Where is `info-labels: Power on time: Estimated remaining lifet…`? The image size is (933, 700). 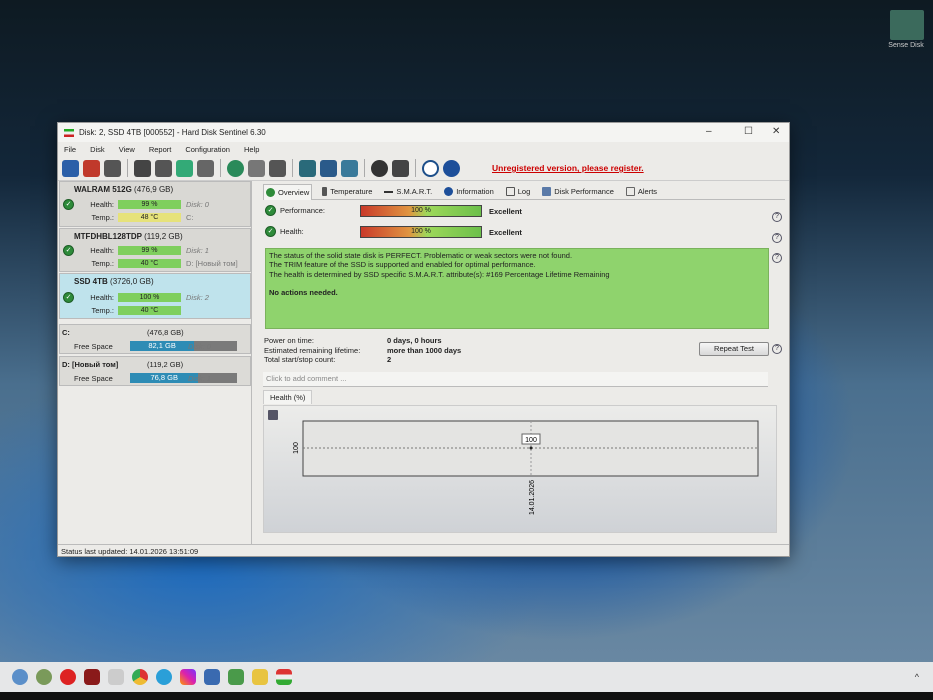
info-labels: Power on time: Estimated remaining lifet… is located at coordinates (312, 350).